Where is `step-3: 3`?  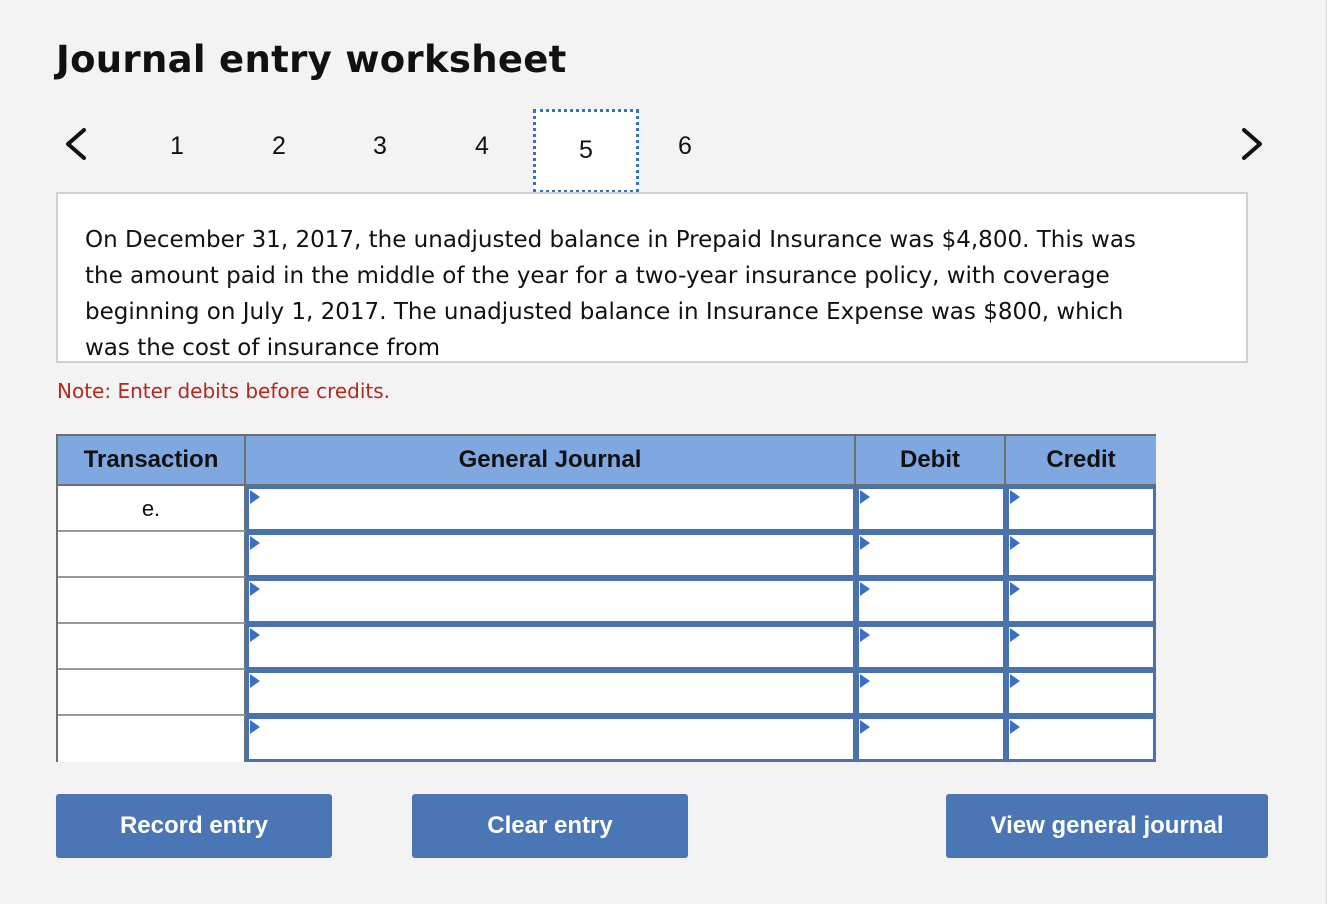
step-3: 3 is located at coordinates (380, 146).